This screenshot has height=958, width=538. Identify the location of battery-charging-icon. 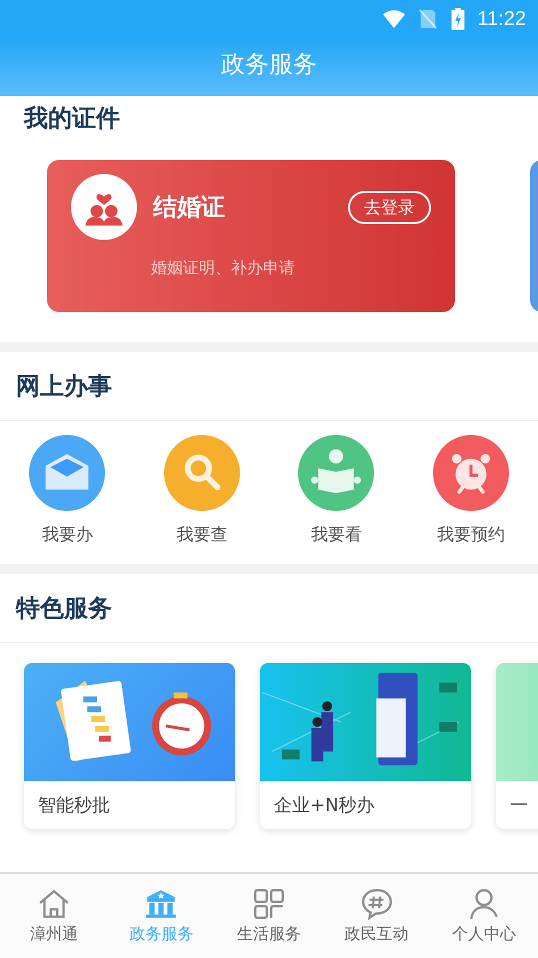
(458, 19).